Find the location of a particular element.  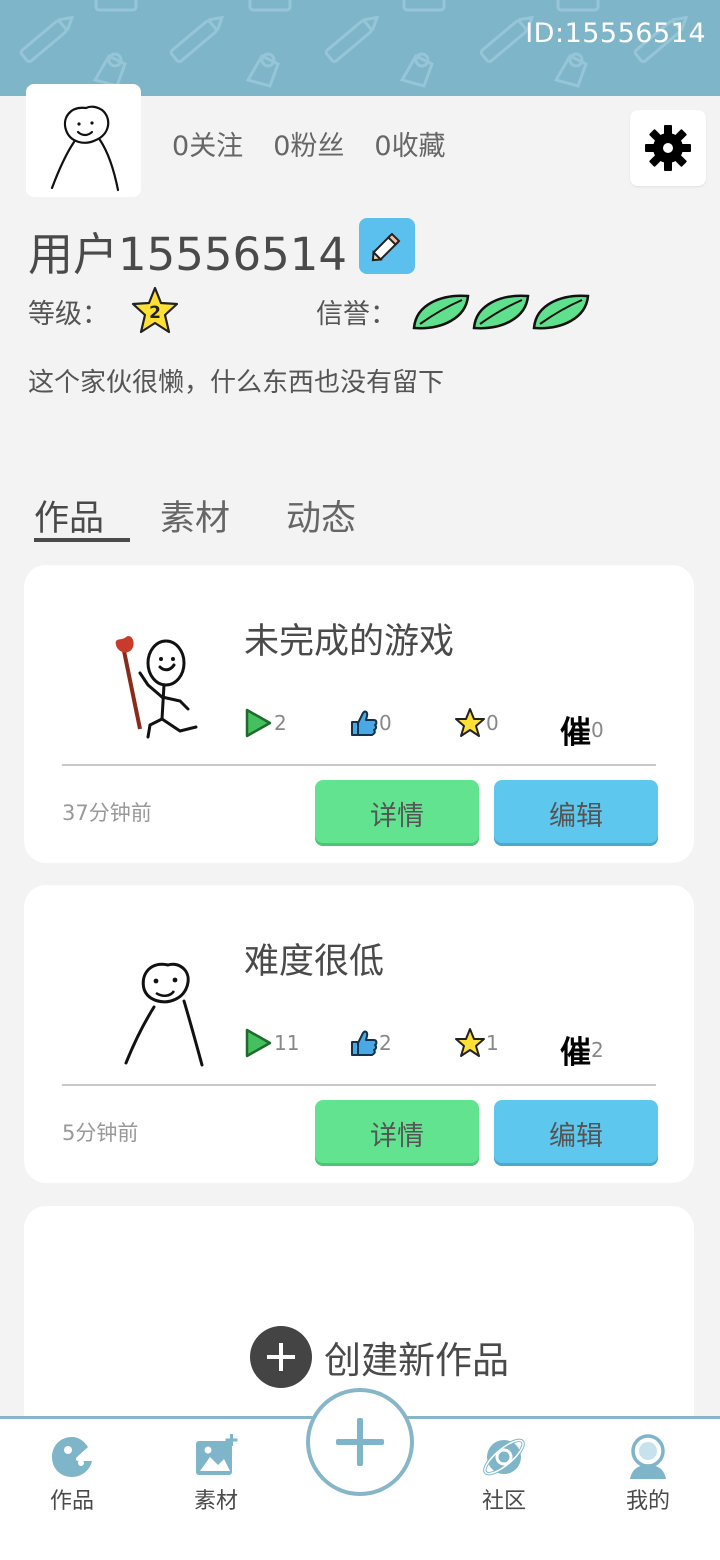

likes-metric: 0 is located at coordinates (370, 723).